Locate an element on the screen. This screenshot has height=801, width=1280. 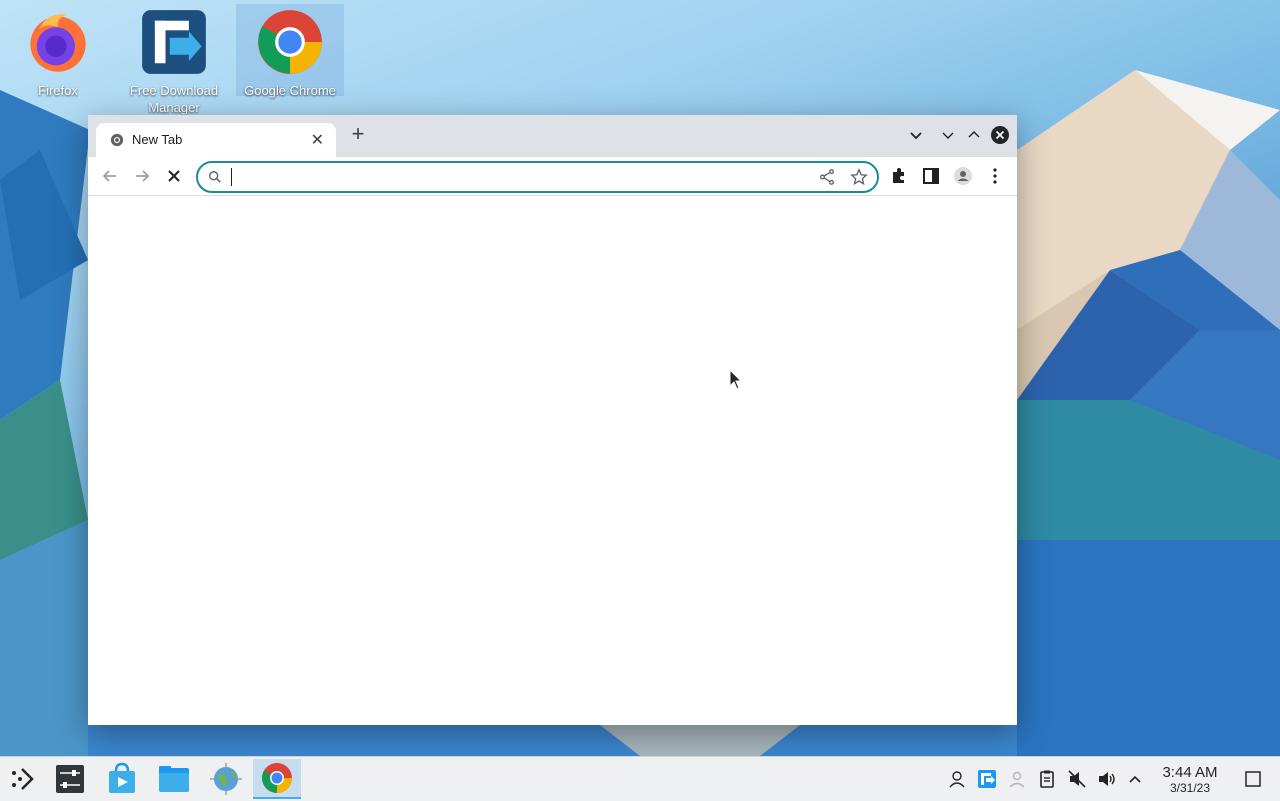
new-tab-button: + is located at coordinates (358, 134).